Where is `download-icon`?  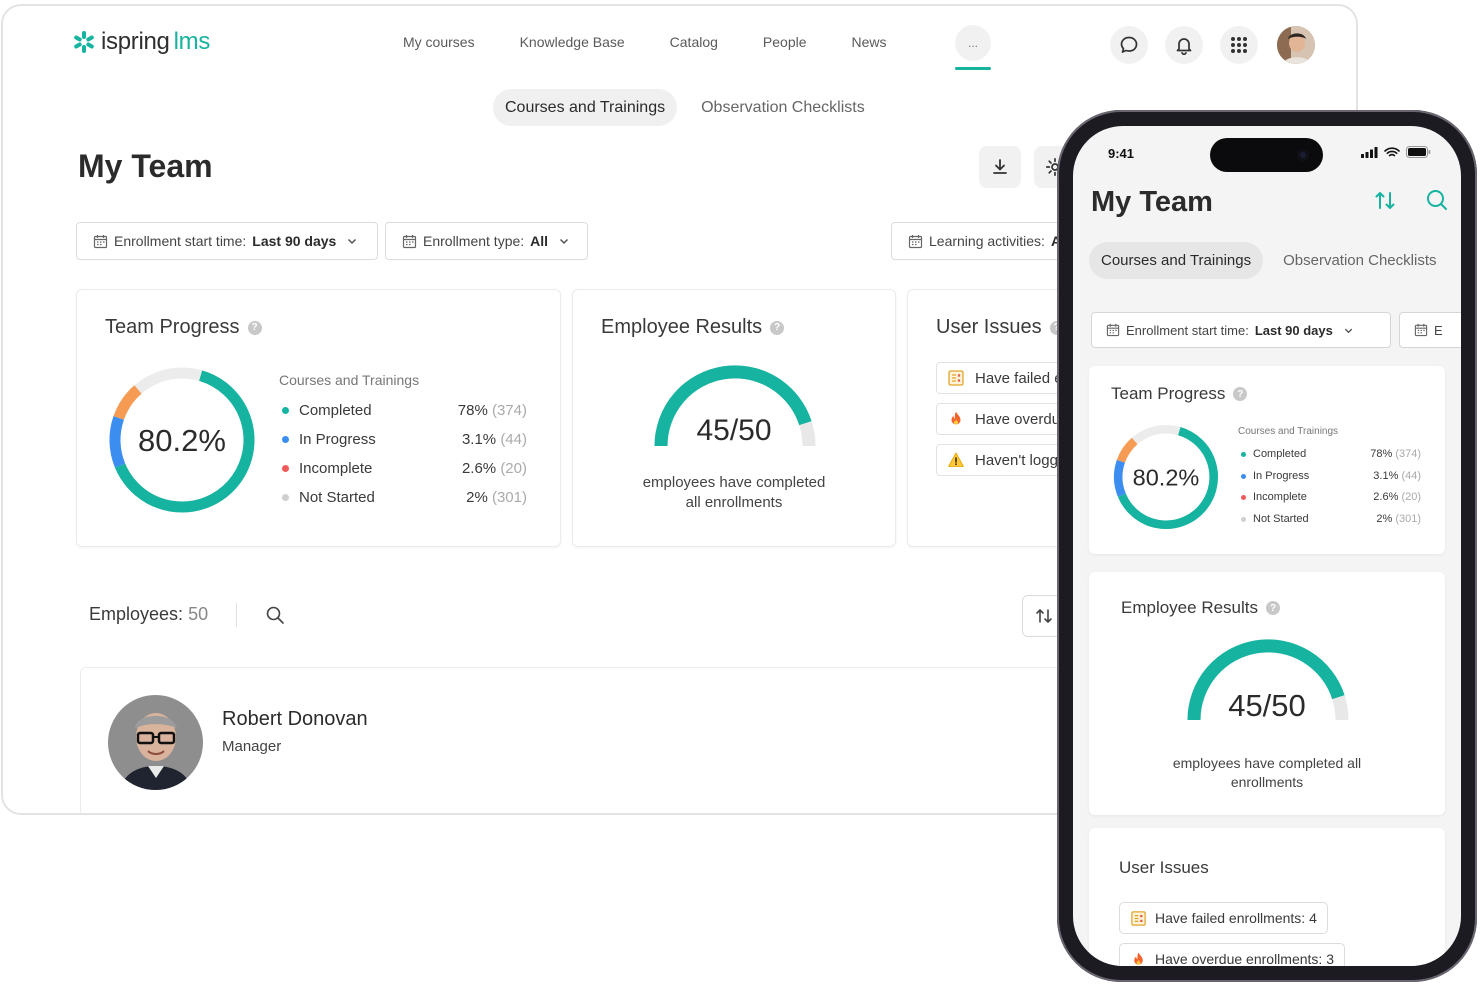 download-icon is located at coordinates (1000, 166).